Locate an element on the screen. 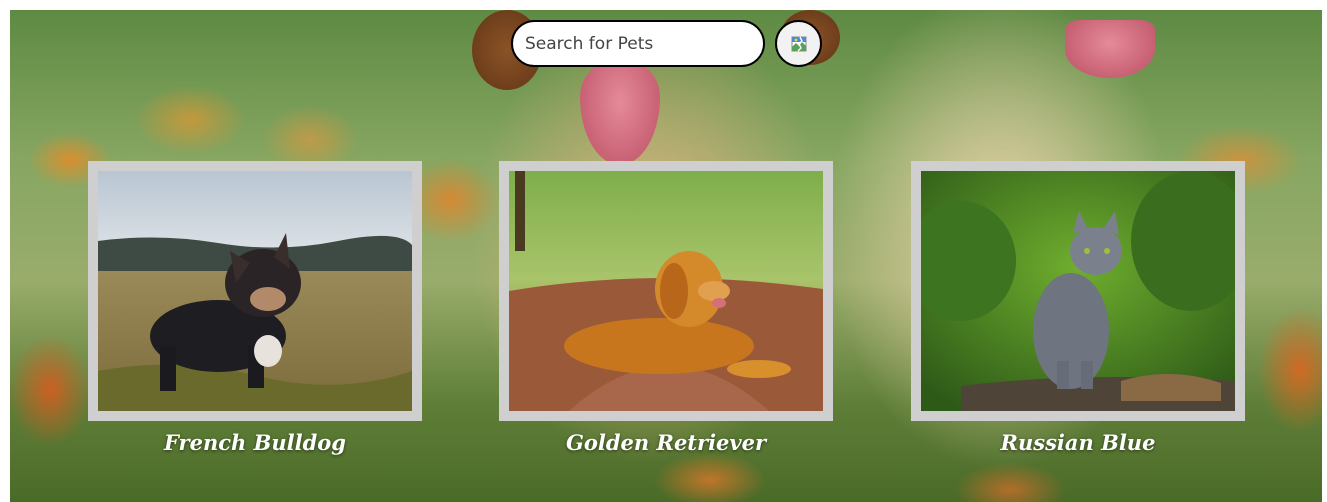 The image size is (1327, 502). pet-card-golden-retriever is located at coordinates (666, 291).